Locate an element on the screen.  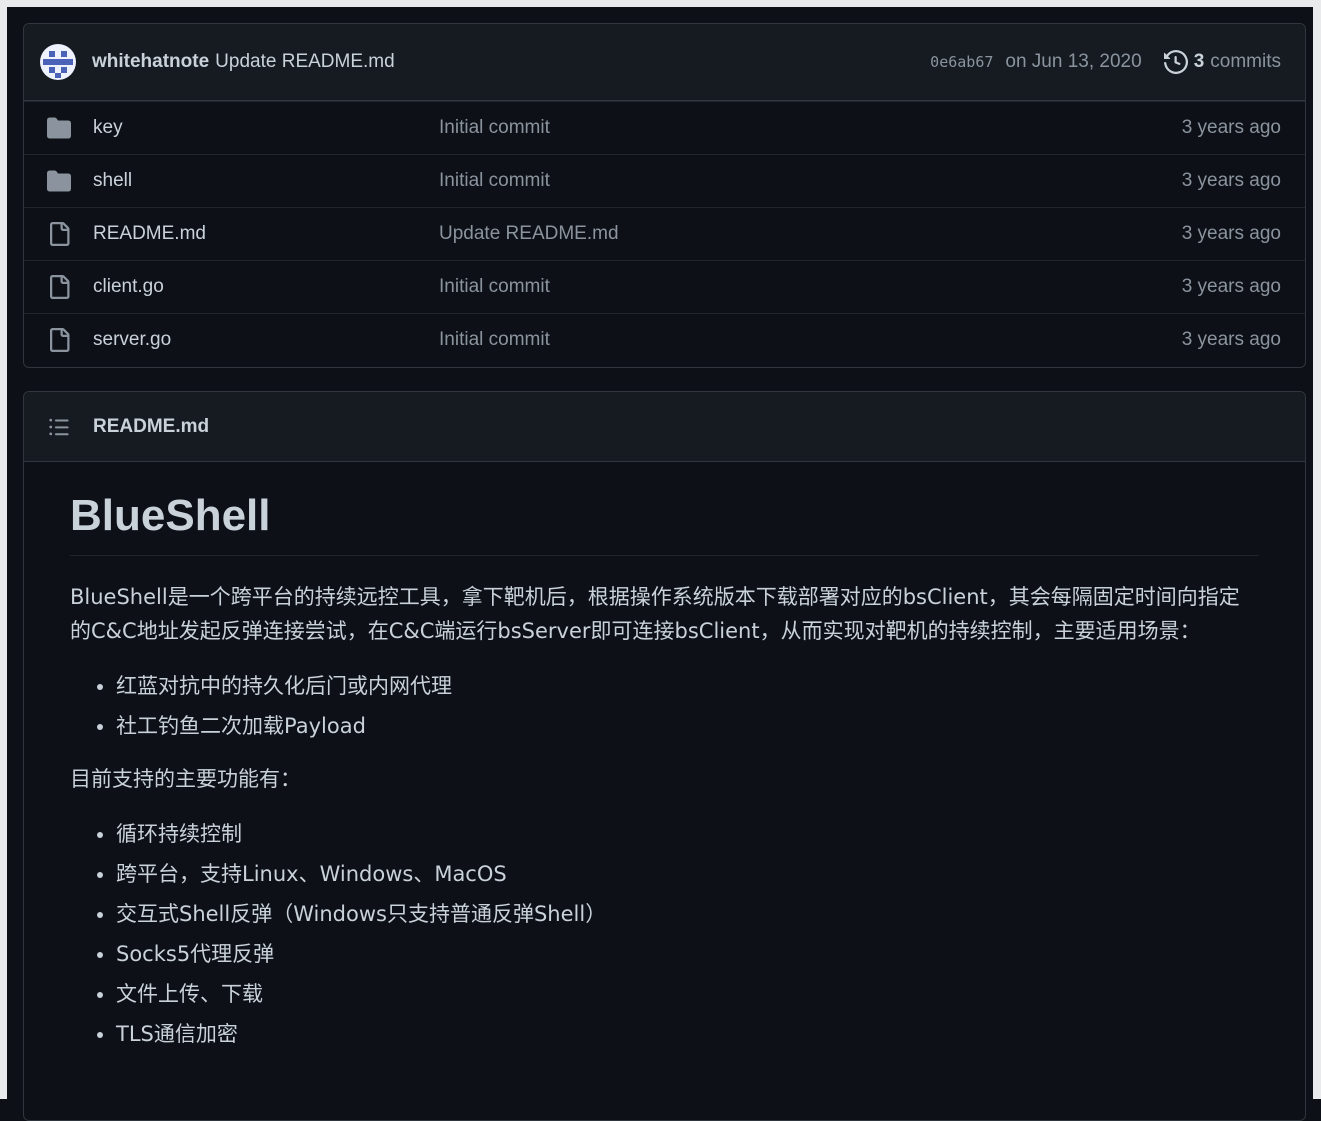
list-item: TLS通信加密 is located at coordinates (687, 1034).